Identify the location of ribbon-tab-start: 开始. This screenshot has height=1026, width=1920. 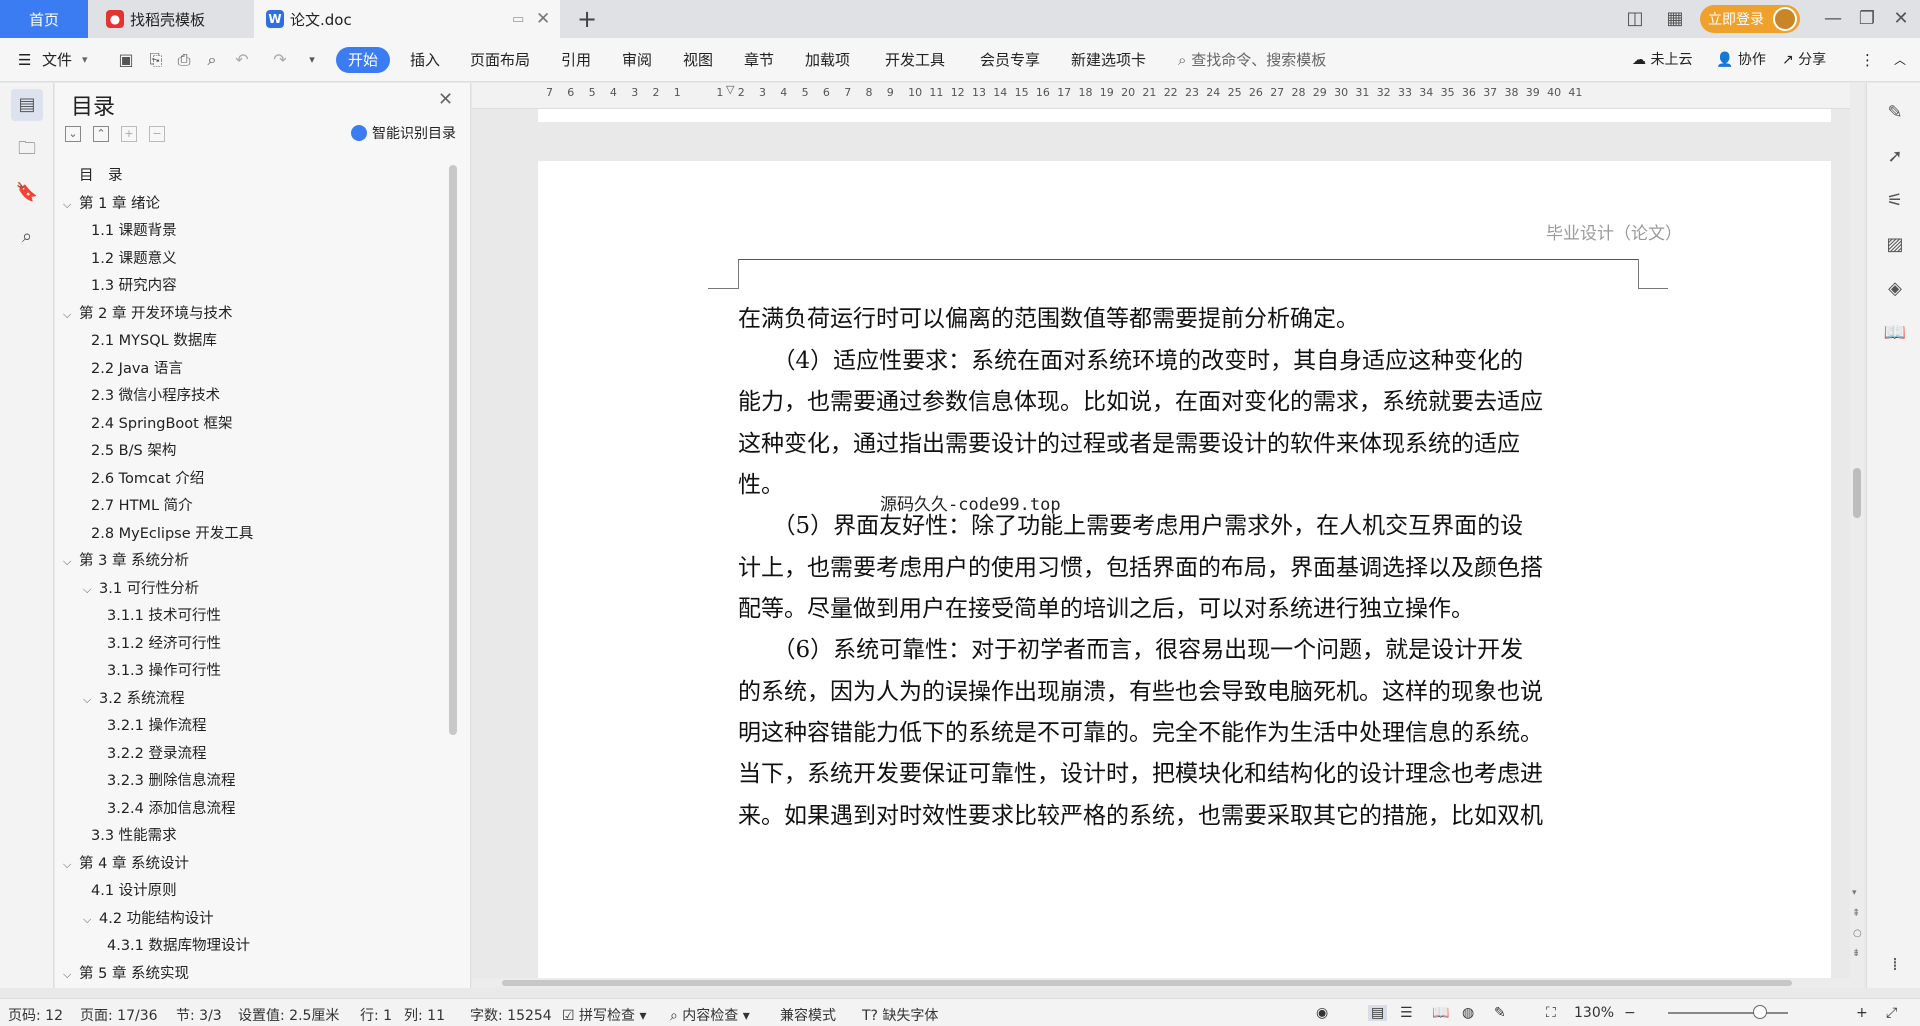
(363, 60).